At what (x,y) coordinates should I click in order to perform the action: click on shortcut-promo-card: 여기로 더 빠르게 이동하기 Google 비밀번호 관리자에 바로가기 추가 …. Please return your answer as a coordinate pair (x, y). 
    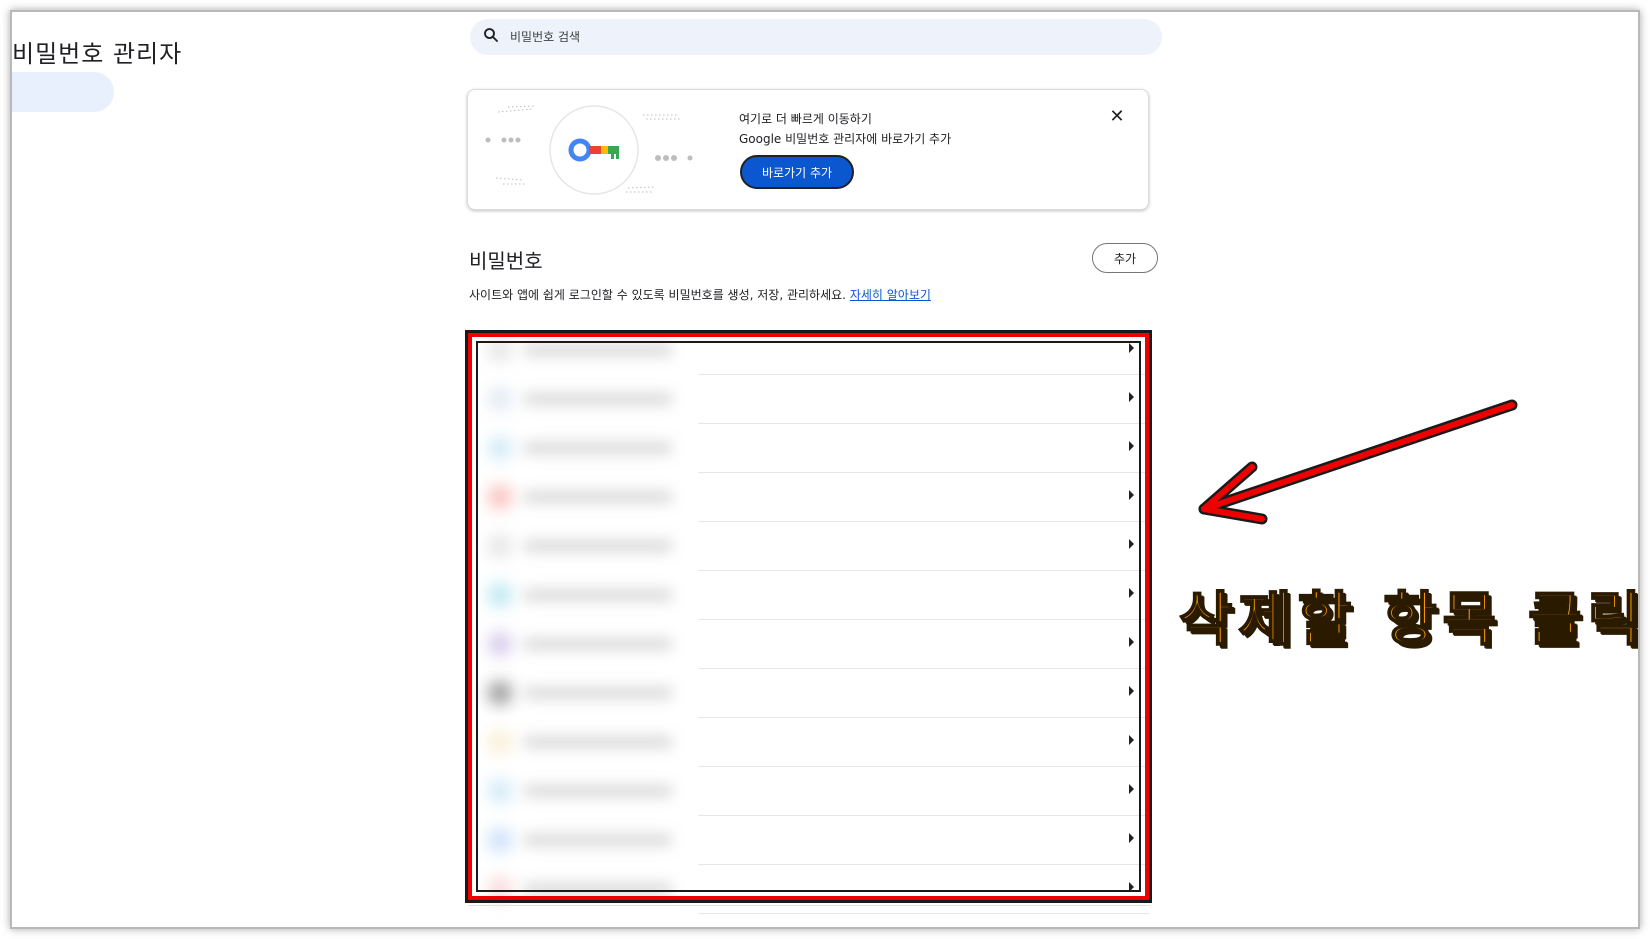
    Looking at the image, I should click on (808, 149).